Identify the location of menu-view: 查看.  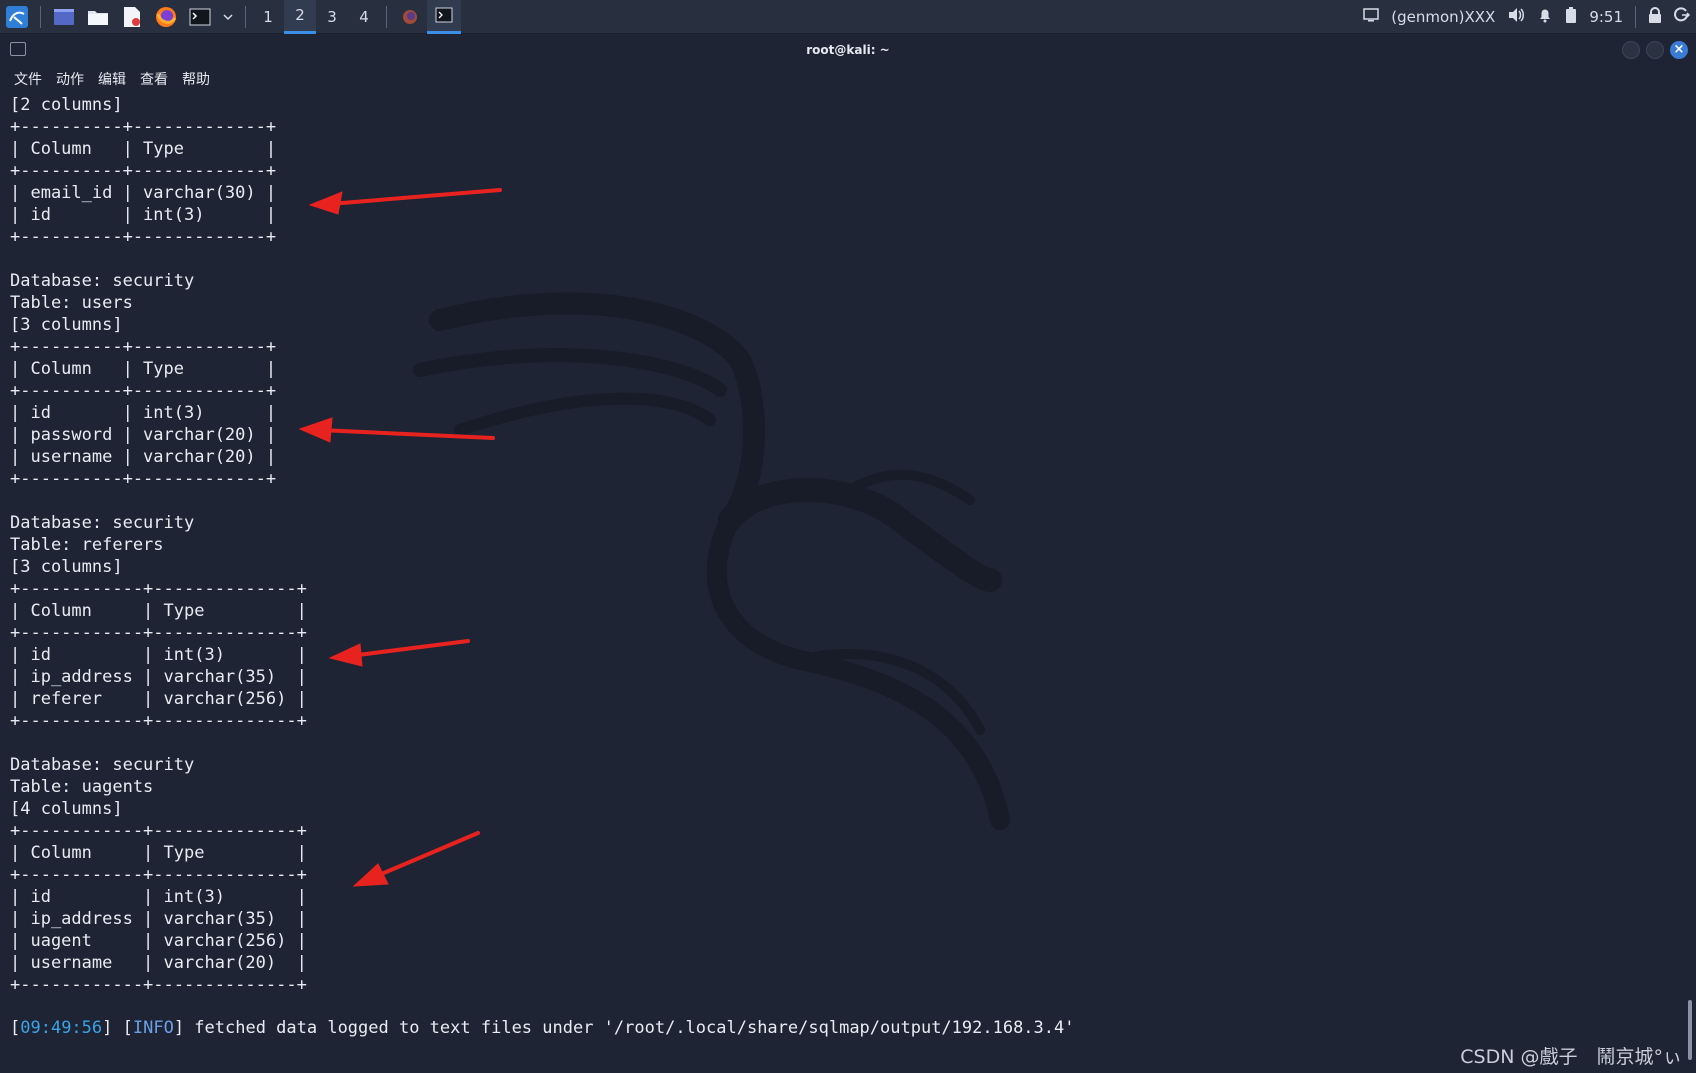
(154, 79).